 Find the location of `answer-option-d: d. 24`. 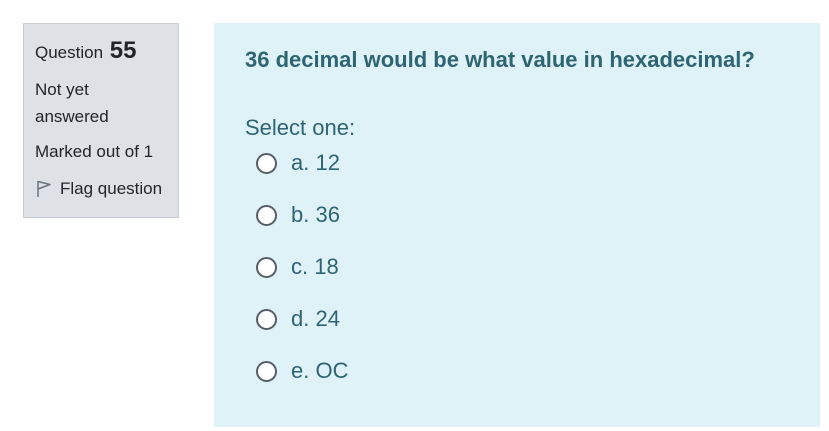

answer-option-d: d. 24 is located at coordinates (538, 319).